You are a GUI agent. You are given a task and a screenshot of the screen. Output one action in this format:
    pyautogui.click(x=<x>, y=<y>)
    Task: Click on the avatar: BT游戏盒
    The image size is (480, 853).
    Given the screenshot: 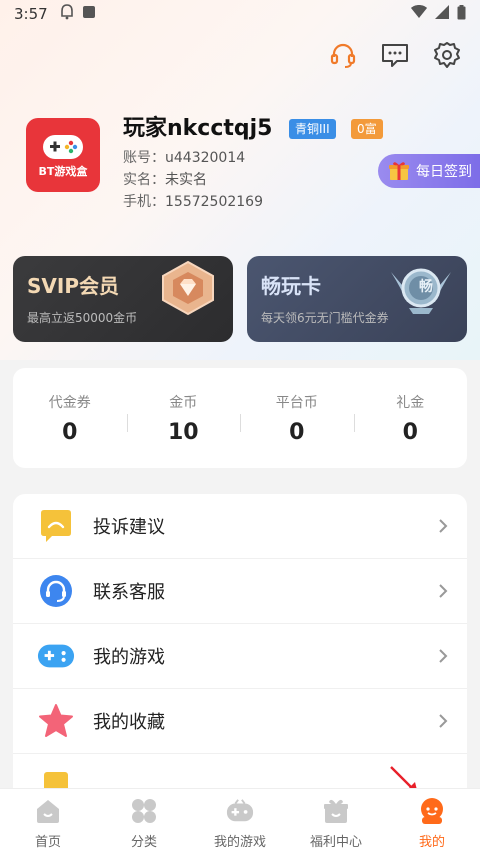 What is the action you would take?
    pyautogui.click(x=63, y=155)
    